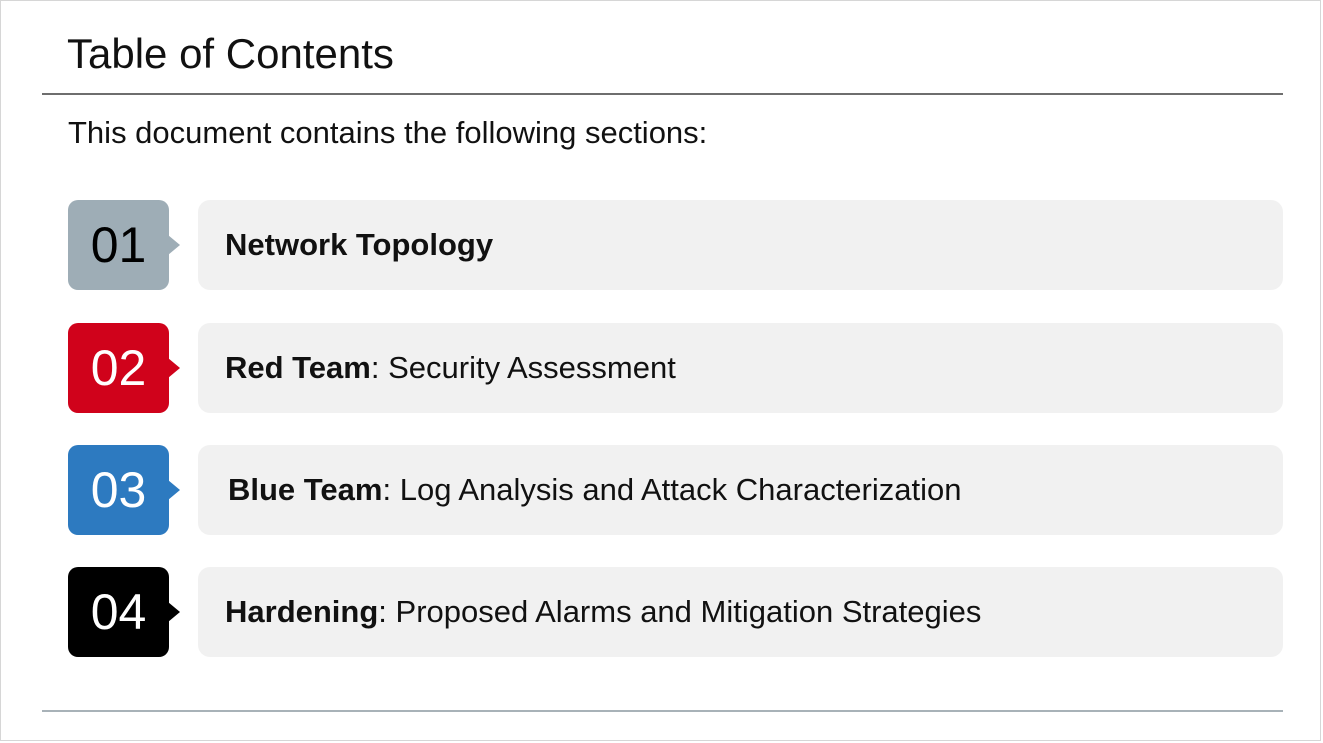  I want to click on toc-item-red-team: 02 Red Team: Security Assessment, so click(675, 368).